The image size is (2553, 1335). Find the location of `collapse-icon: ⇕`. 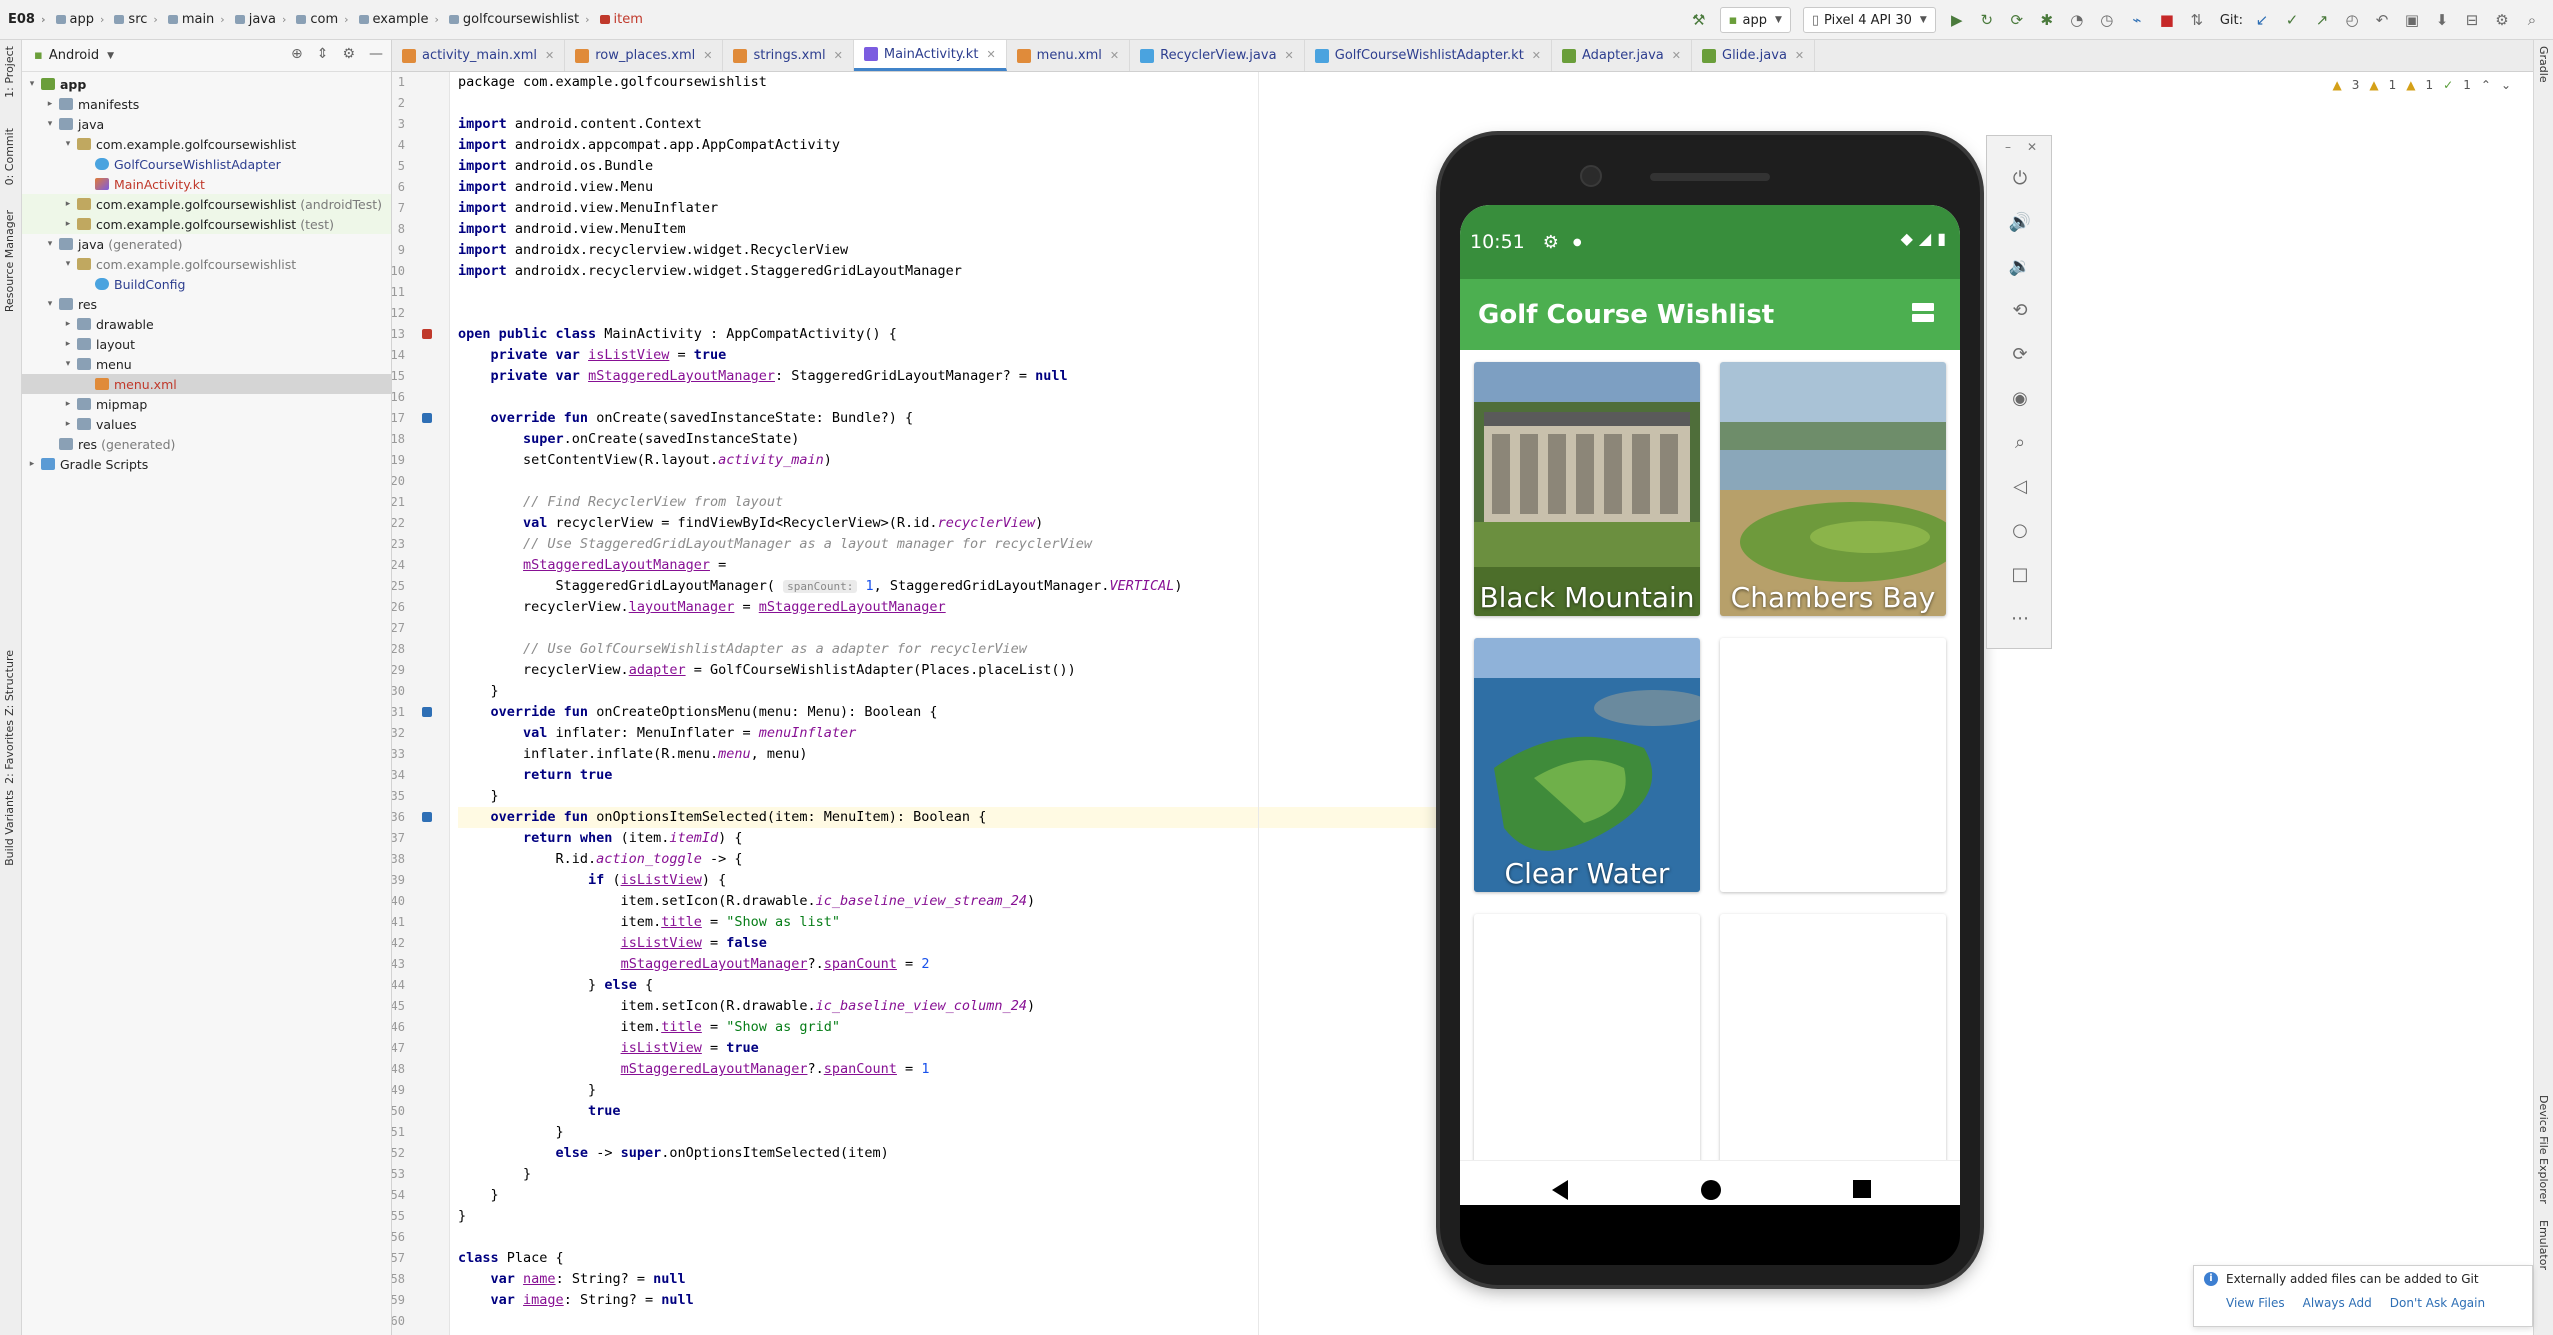

collapse-icon: ⇕ is located at coordinates (323, 54).